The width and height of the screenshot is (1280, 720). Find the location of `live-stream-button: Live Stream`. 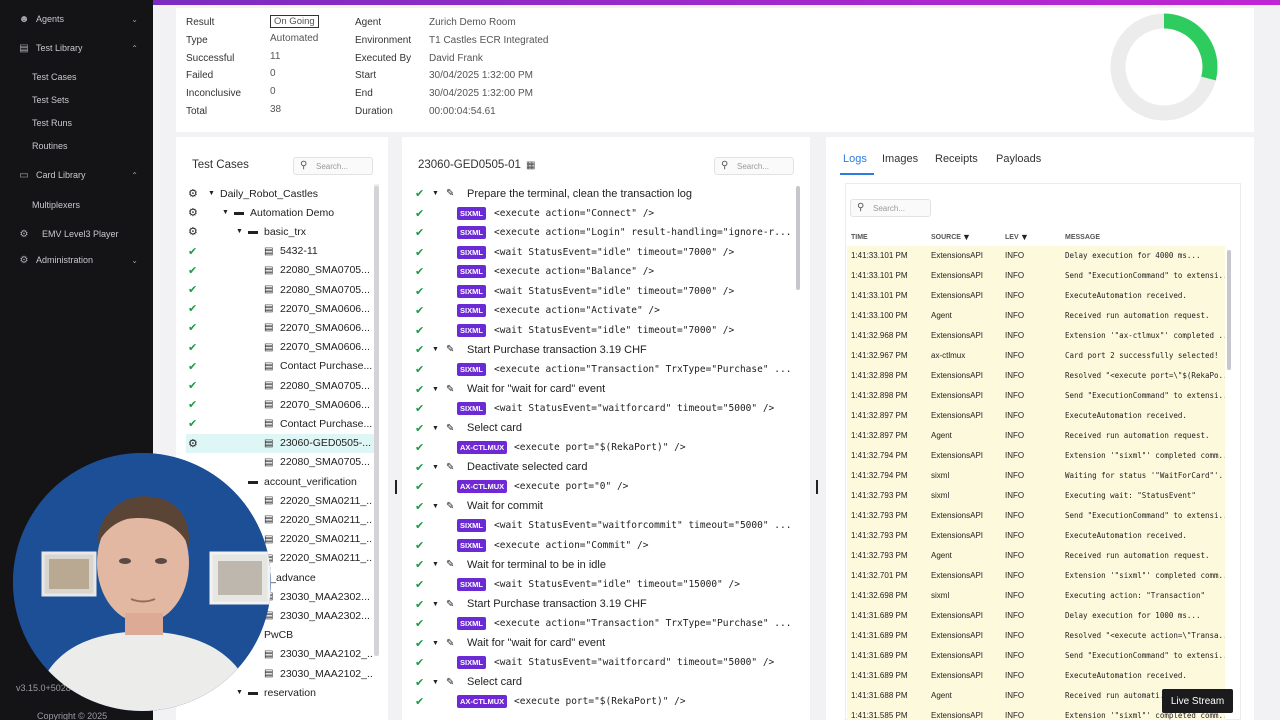

live-stream-button: Live Stream is located at coordinates (1197, 701).